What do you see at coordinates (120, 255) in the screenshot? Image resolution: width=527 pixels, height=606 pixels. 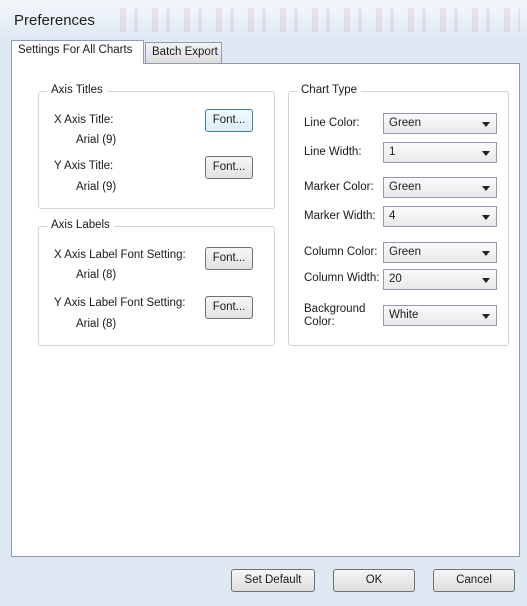 I see `x-axis-label-font-setting-label: X Axis Label Font Setting:` at bounding box center [120, 255].